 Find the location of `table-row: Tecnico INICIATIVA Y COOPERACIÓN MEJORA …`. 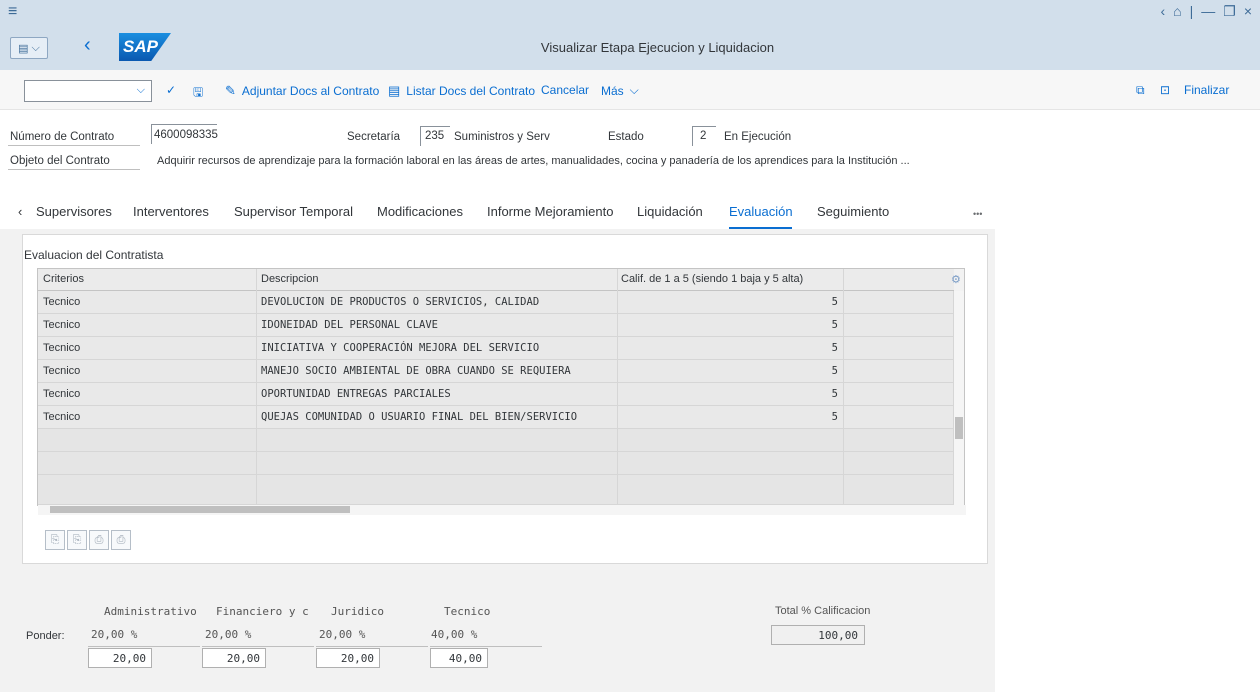

table-row: Tecnico INICIATIVA Y COOPERACIÓN MEJORA … is located at coordinates (496, 348).